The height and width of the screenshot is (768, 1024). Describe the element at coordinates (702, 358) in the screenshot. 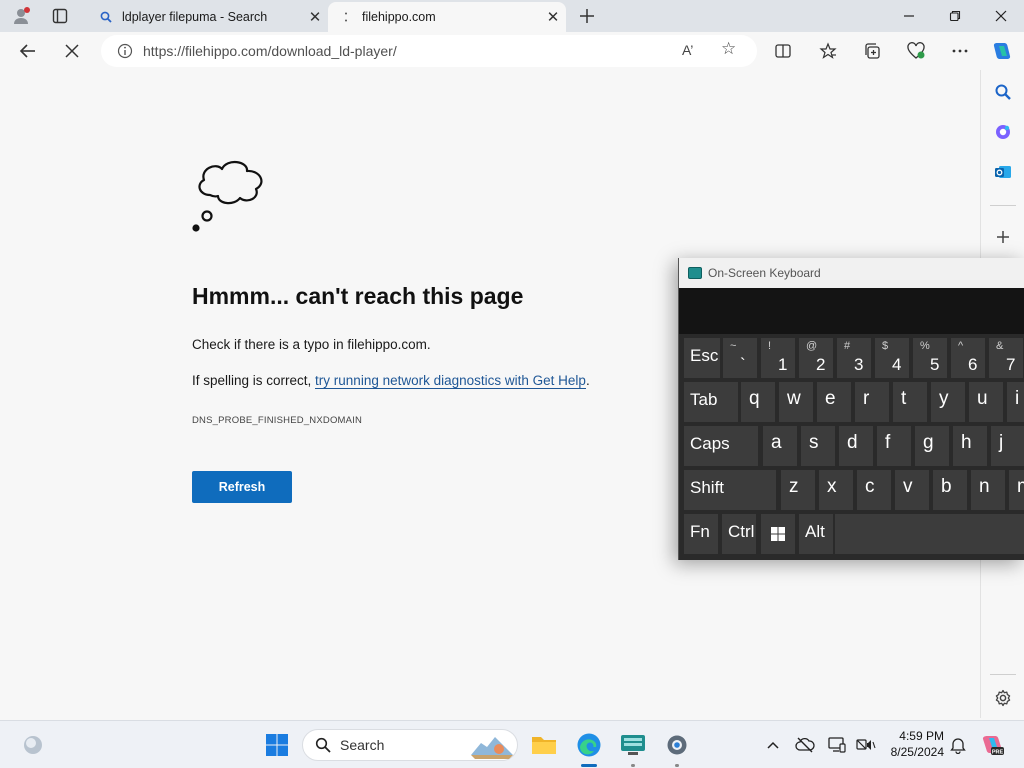

I see `osk-key-esc: Esc` at that location.